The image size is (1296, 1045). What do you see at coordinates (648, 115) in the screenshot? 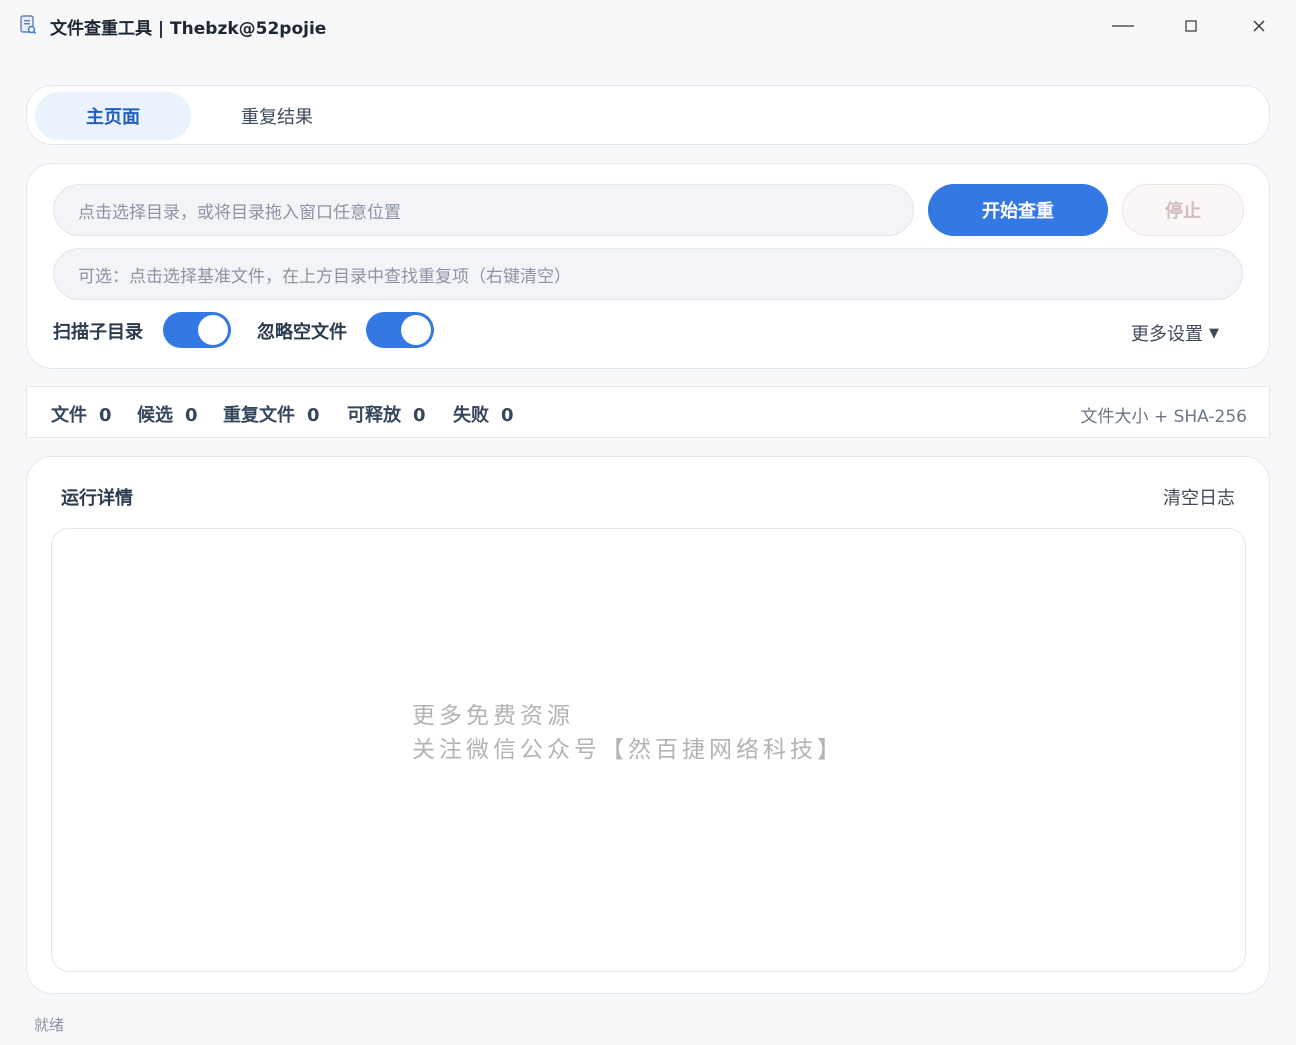
I see `tab-bar: 主页面 重复结果` at bounding box center [648, 115].